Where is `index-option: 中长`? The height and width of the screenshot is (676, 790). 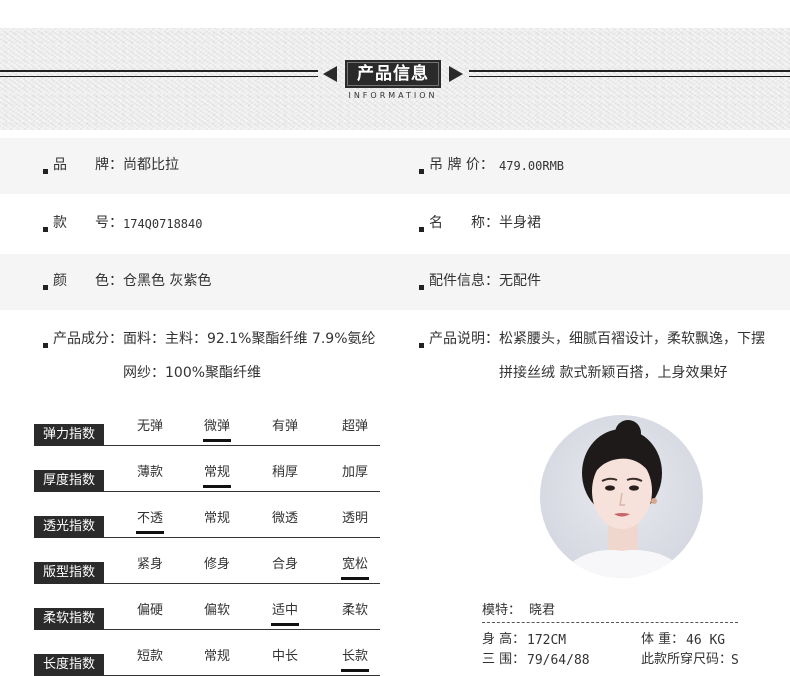 index-option: 中长 is located at coordinates (284, 656).